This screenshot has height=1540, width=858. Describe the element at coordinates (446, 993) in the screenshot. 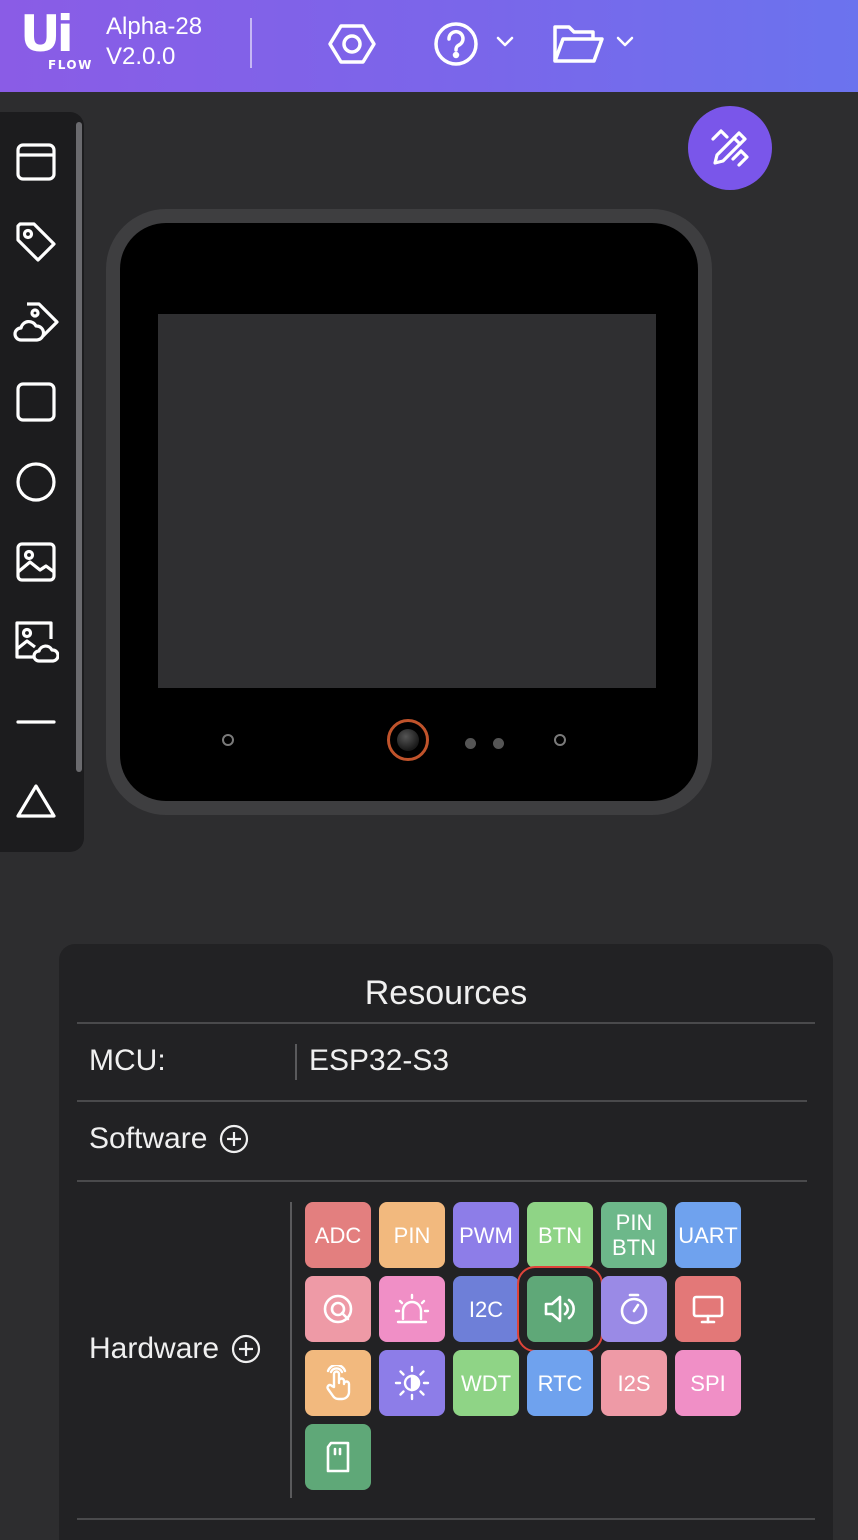

I see `resources-title: Resources` at that location.